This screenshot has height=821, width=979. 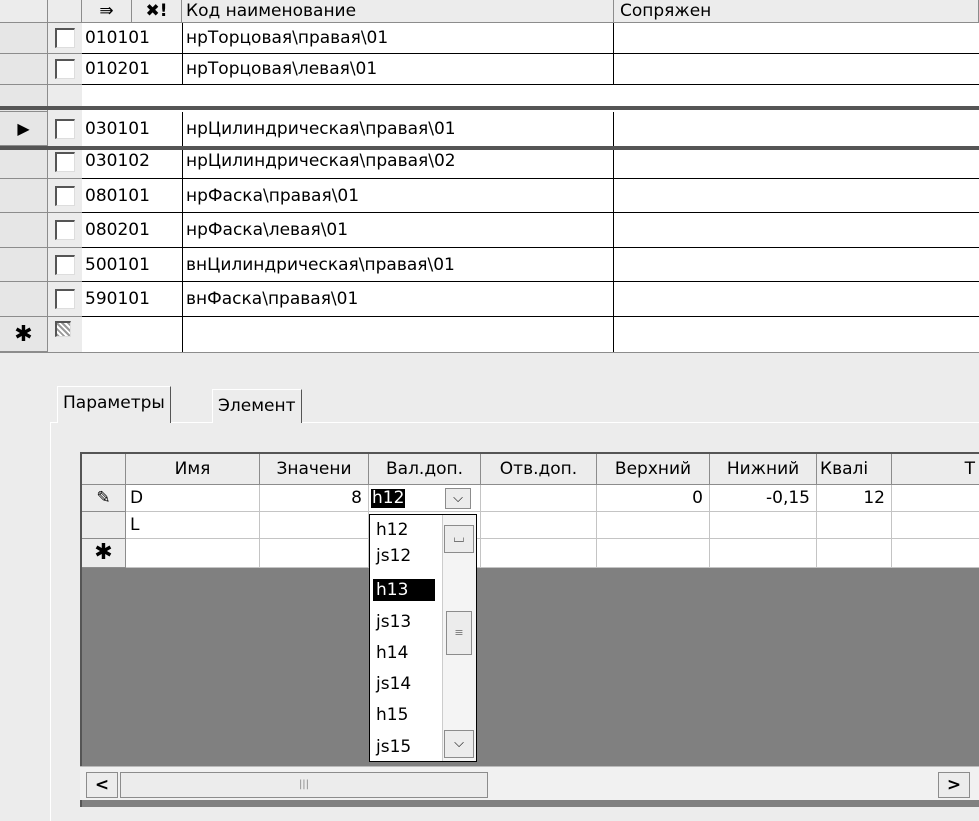 What do you see at coordinates (398, 334) in the screenshot?
I see `name-cell` at bounding box center [398, 334].